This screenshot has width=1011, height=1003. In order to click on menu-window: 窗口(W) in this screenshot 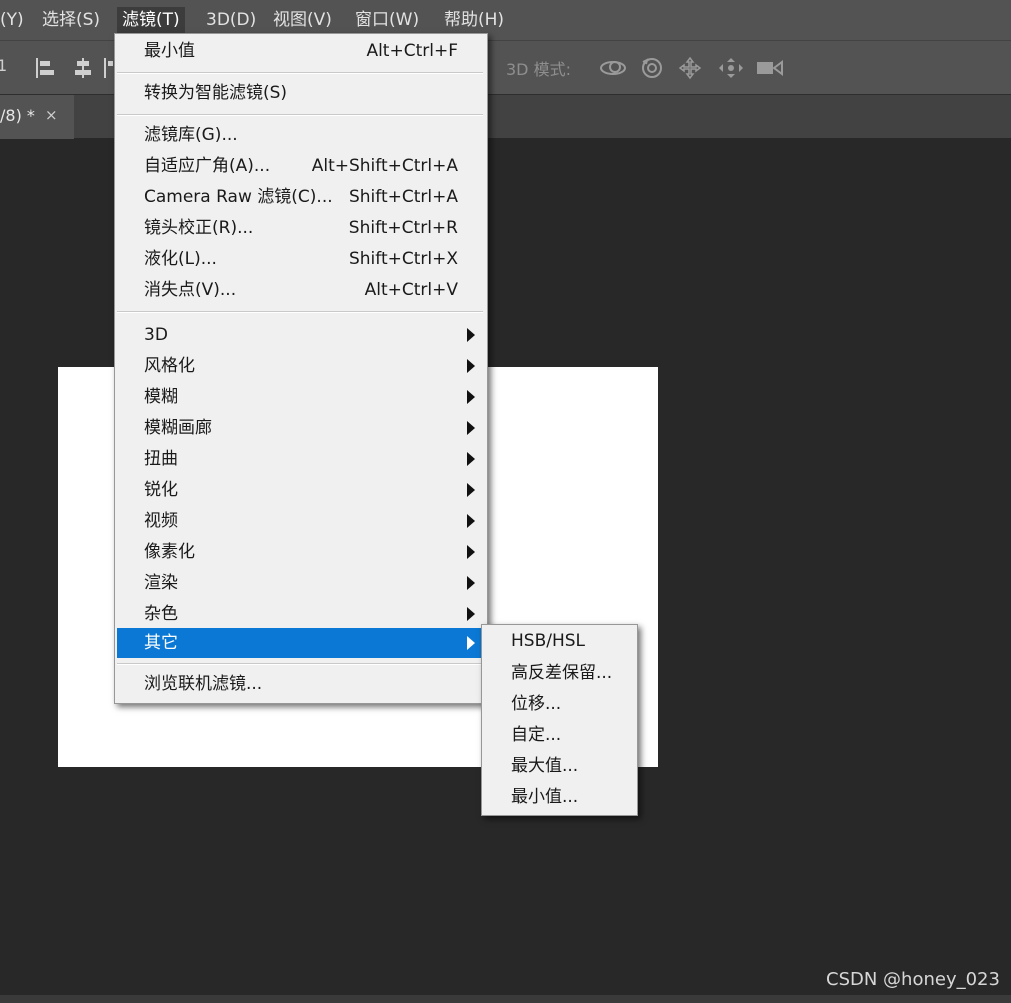, I will do `click(387, 20)`.